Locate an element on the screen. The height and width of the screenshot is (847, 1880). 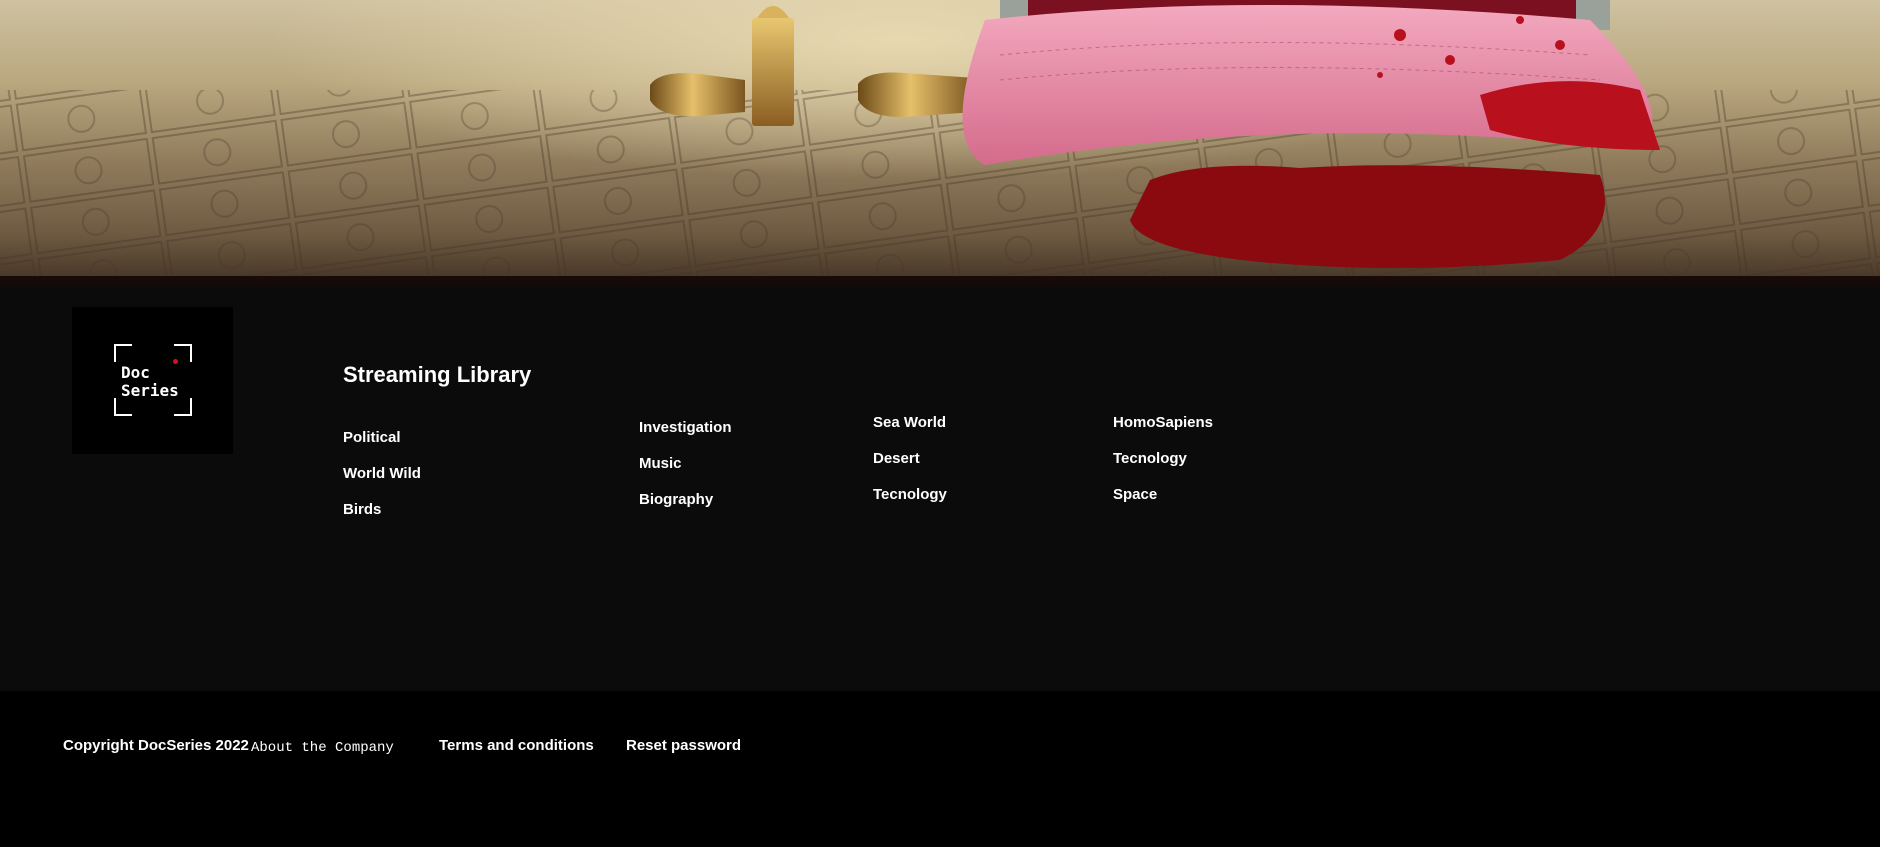
link-biography: Biography is located at coordinates (685, 500).